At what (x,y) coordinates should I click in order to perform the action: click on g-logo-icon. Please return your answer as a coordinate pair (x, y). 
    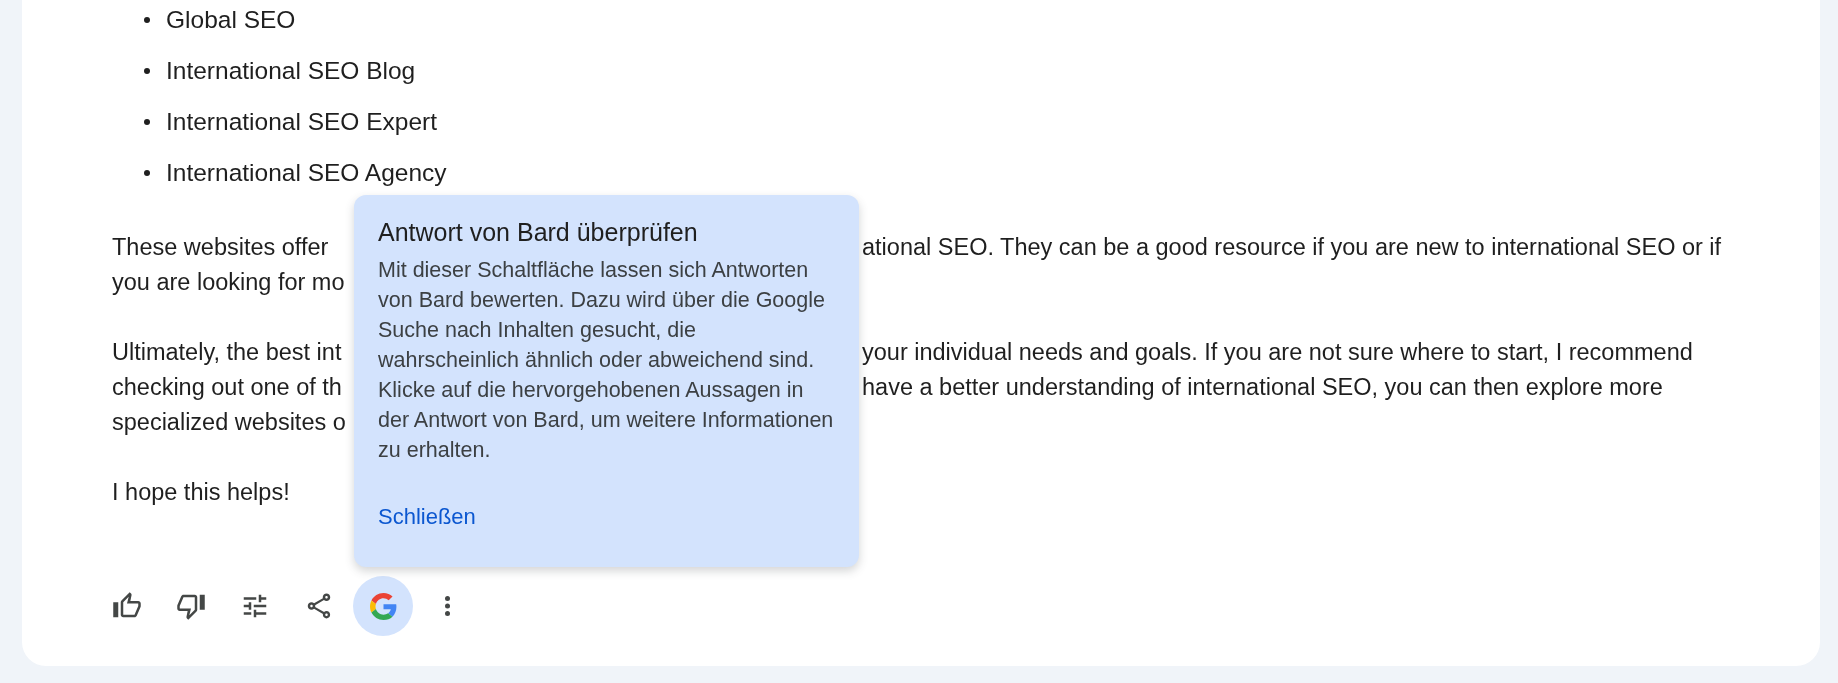
    Looking at the image, I should click on (383, 606).